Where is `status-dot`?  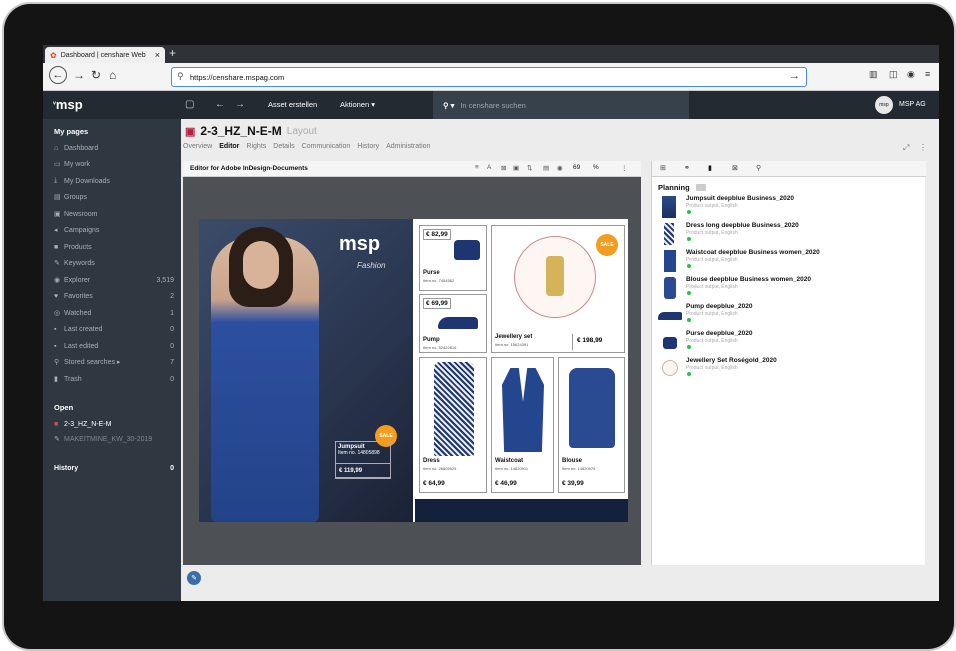
status-dot is located at coordinates (689, 266).